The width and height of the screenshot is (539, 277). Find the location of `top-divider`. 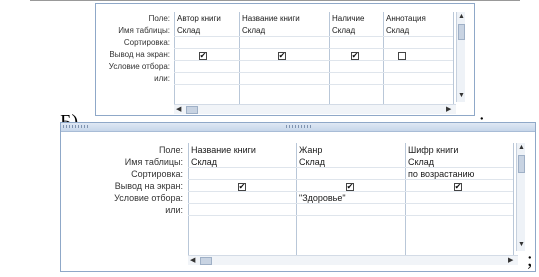

top-divider is located at coordinates (275, 0).